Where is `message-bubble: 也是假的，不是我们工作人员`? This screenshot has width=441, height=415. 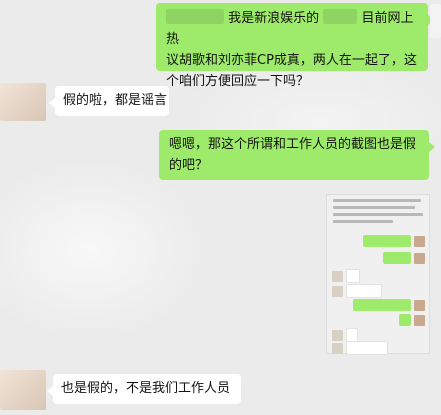
message-bubble: 也是假的，不是我们工作人员 is located at coordinates (144, 389).